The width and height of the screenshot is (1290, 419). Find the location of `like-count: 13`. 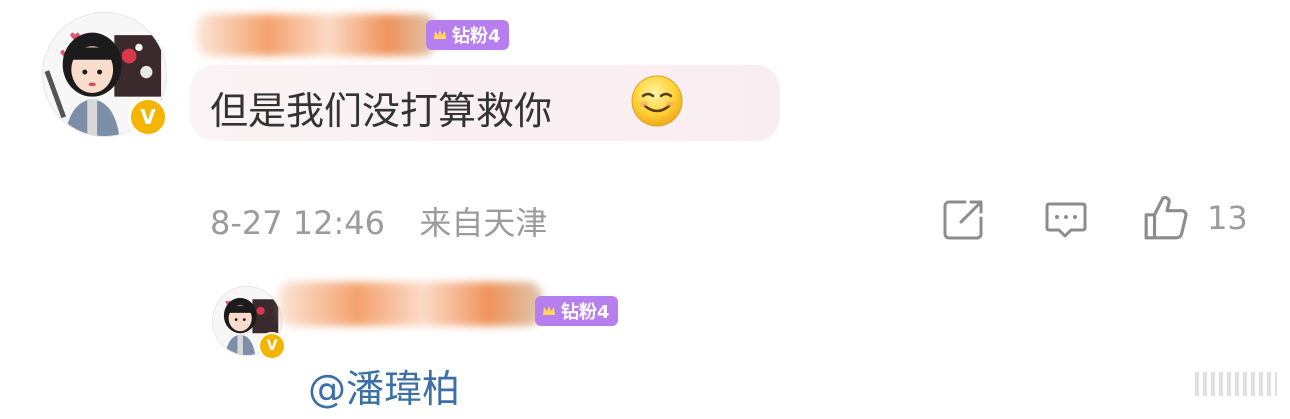

like-count: 13 is located at coordinates (1227, 218).